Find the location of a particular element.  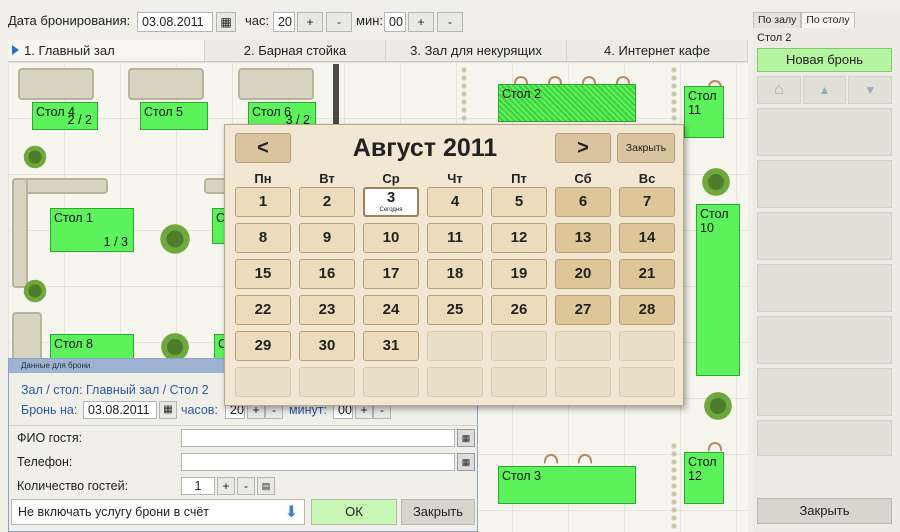

calendar-day: 8 is located at coordinates (263, 238).